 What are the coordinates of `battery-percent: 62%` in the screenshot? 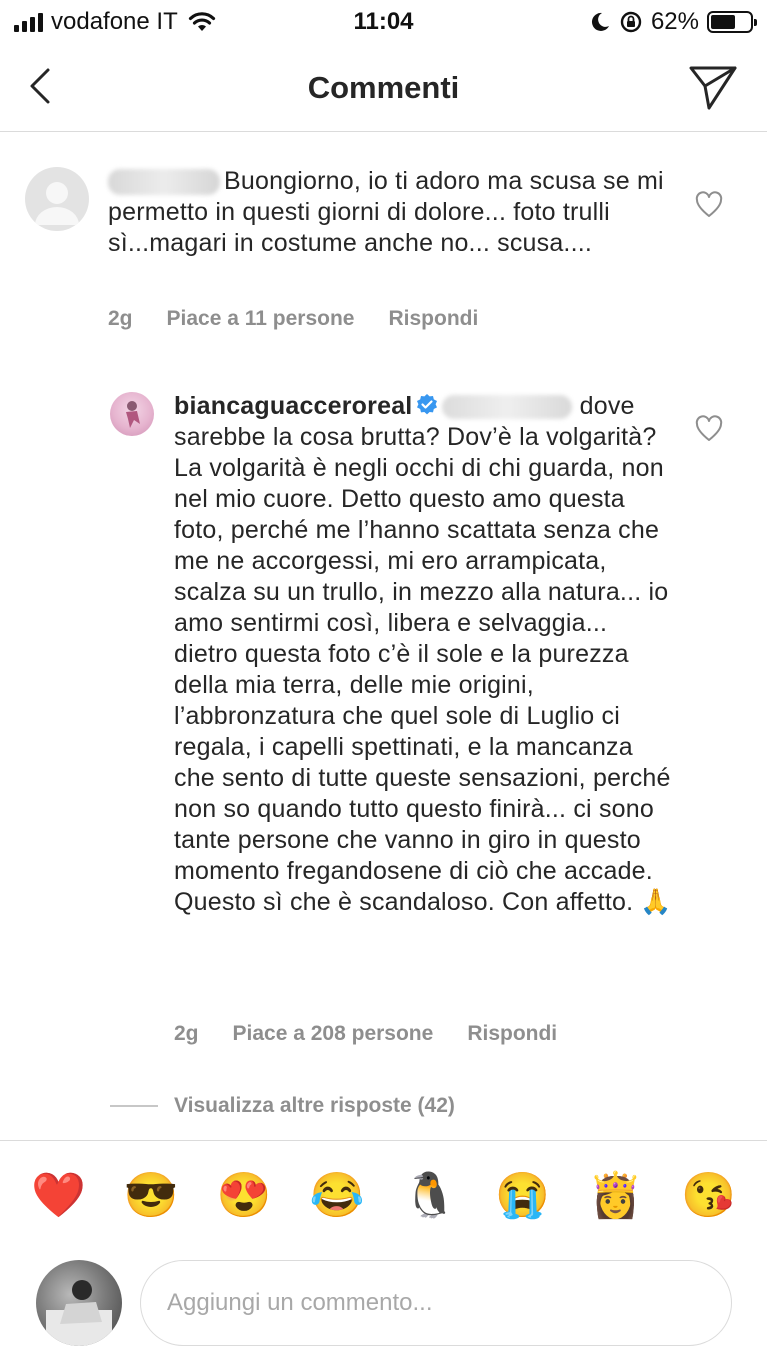 It's located at (674, 21).